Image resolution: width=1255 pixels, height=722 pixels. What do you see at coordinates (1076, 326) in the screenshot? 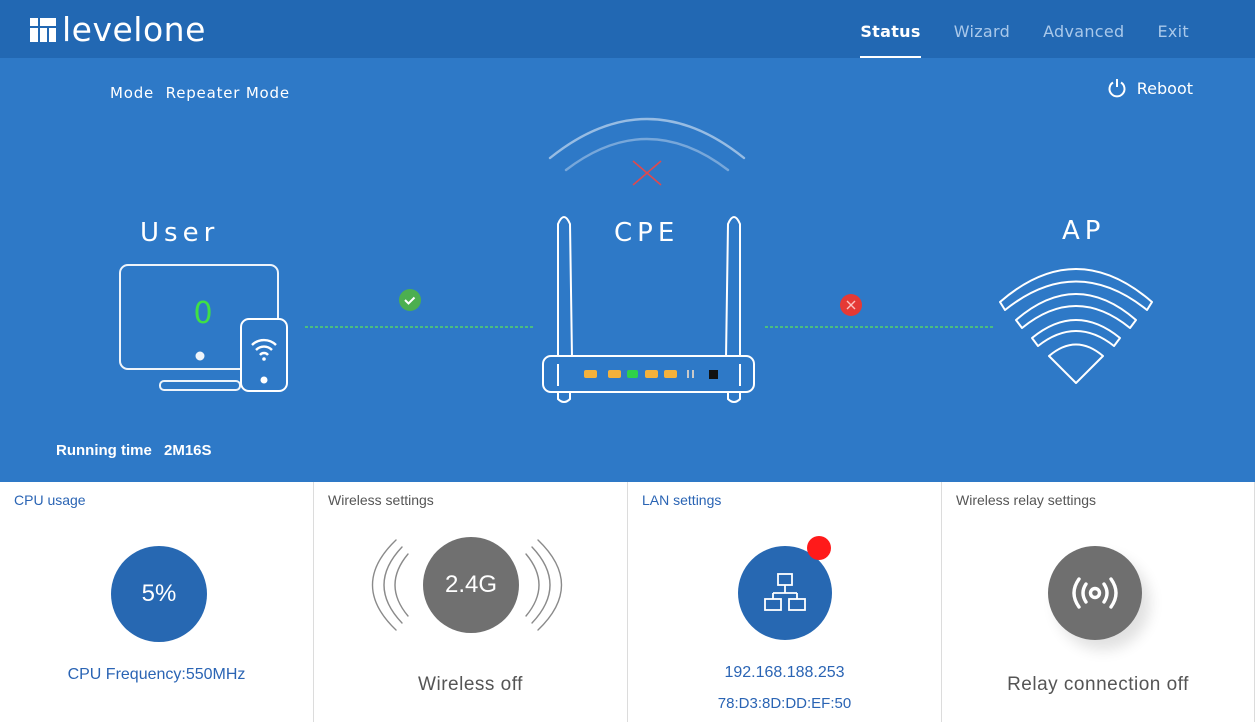
I see `ap-wifi-icon` at bounding box center [1076, 326].